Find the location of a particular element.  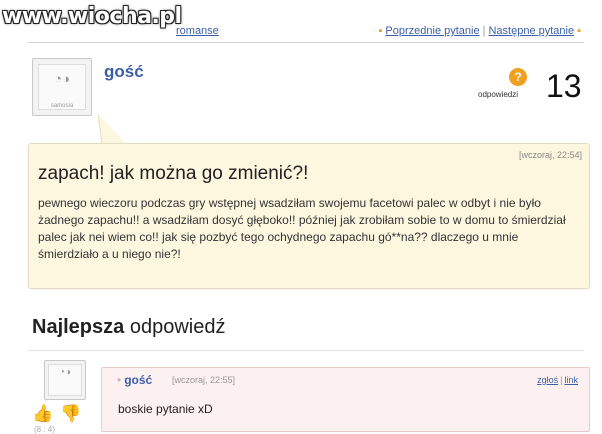

question-navigation: ▪ Poprzednie pytanie | Następne pytanie ▪ is located at coordinates (481, 31).